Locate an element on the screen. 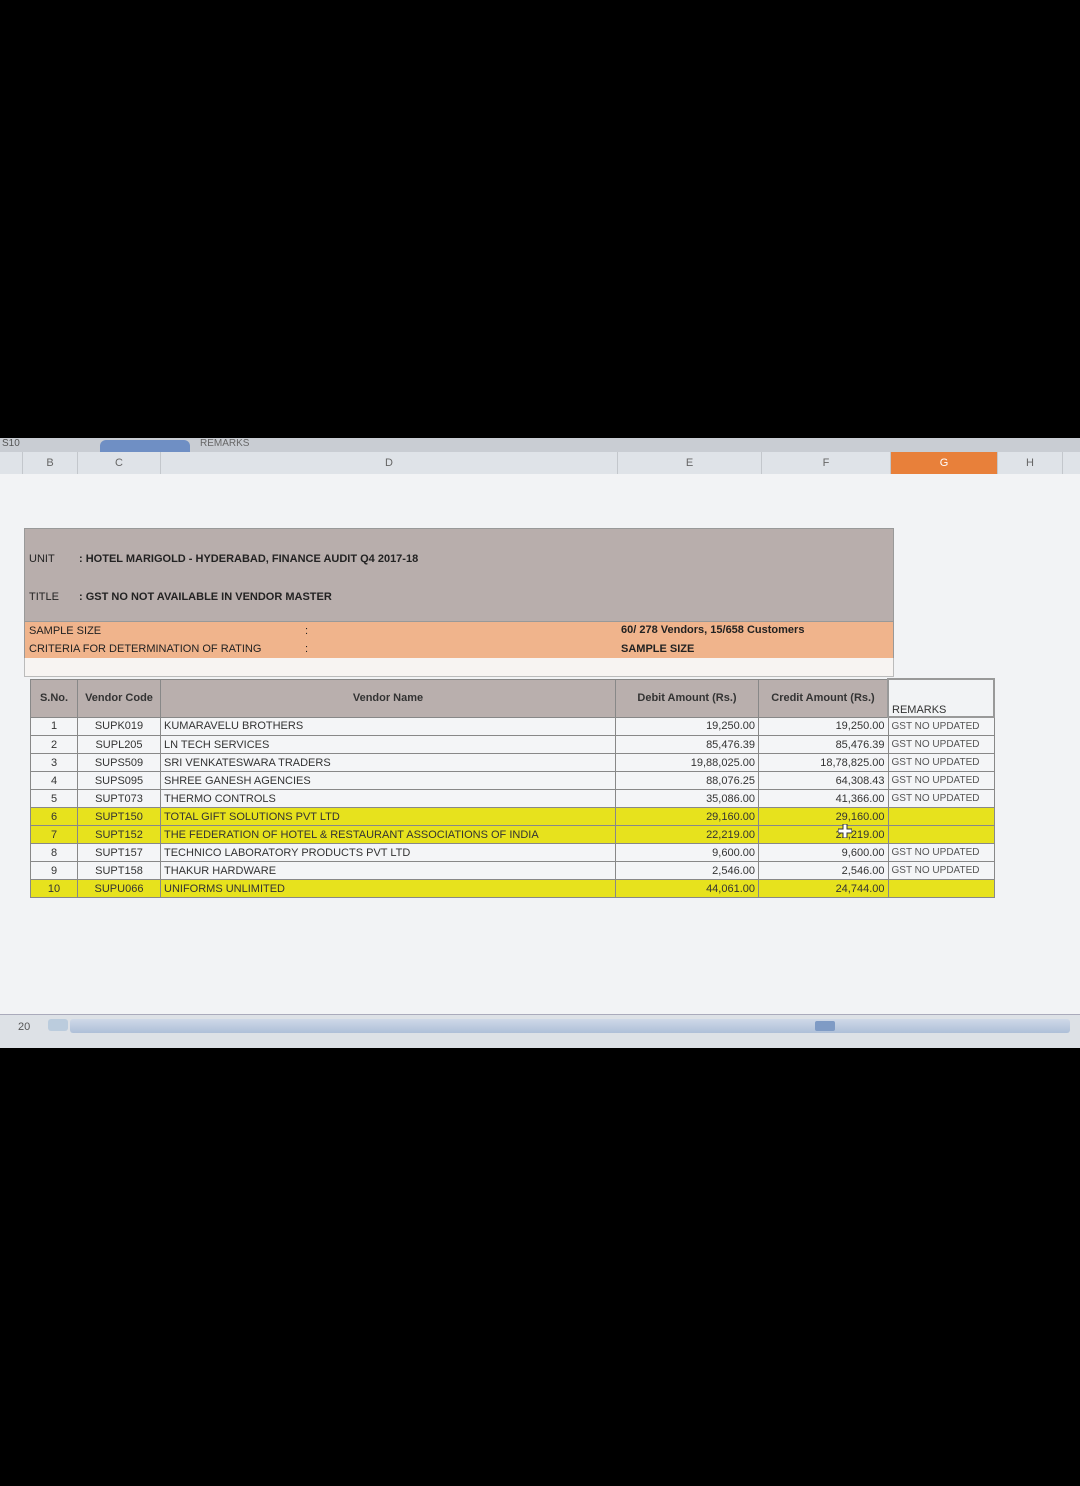  cell-sno: 6 is located at coordinates (54, 816).